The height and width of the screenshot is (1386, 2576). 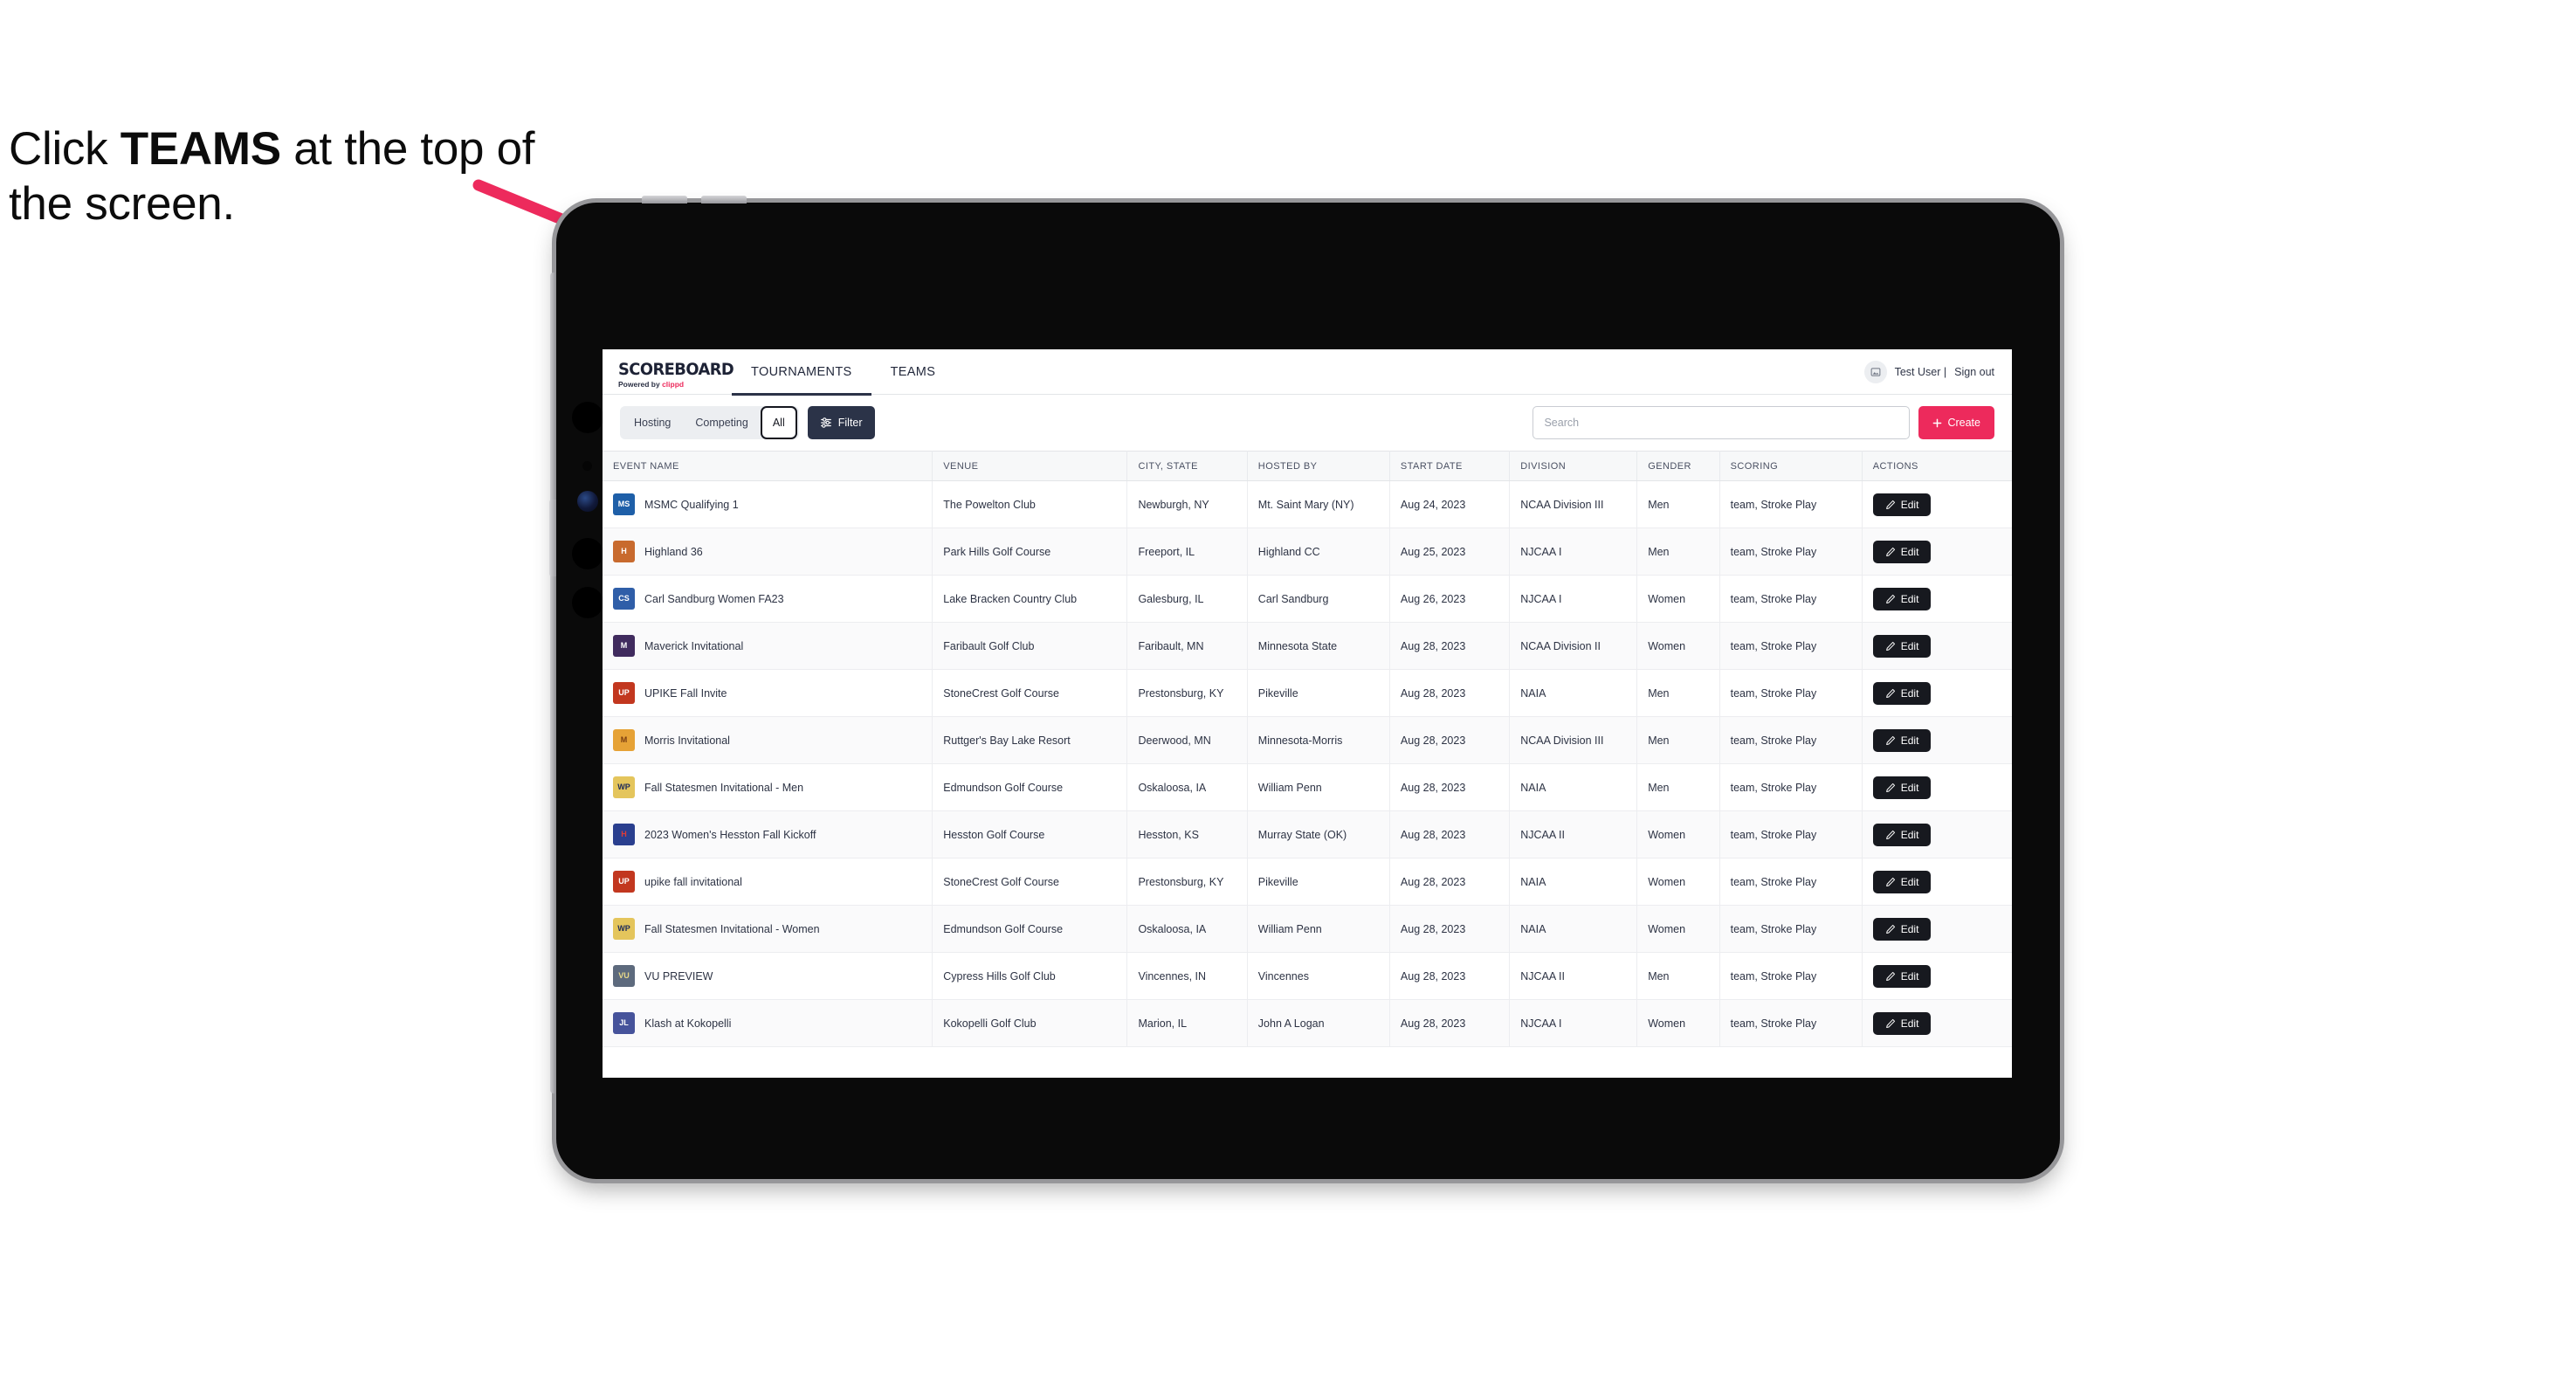 What do you see at coordinates (1030, 693) in the screenshot?
I see `cell-venue: StoneCrest Golf Course` at bounding box center [1030, 693].